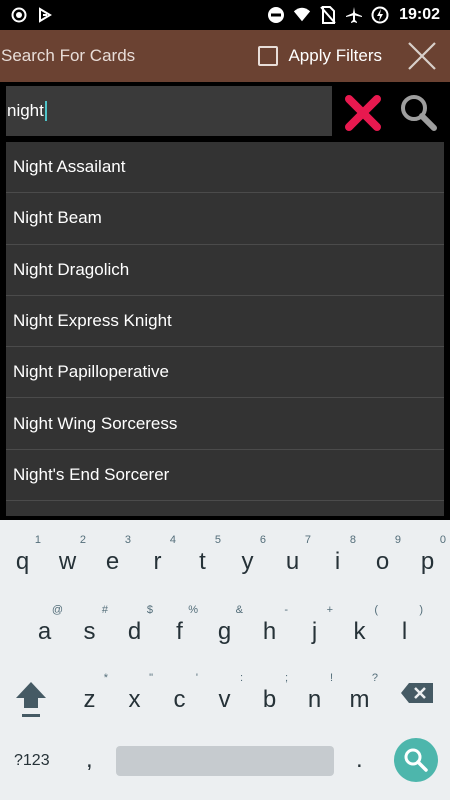 The width and height of the screenshot is (450, 800). I want to click on status-bar-right: 19:02, so click(353, 15).